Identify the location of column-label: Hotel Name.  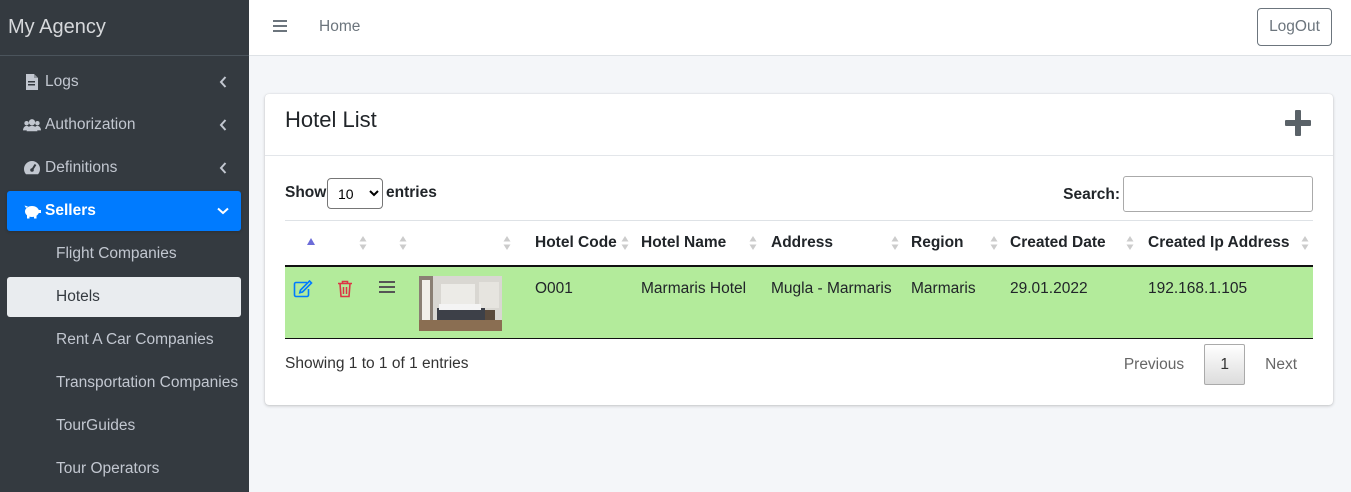
(684, 242).